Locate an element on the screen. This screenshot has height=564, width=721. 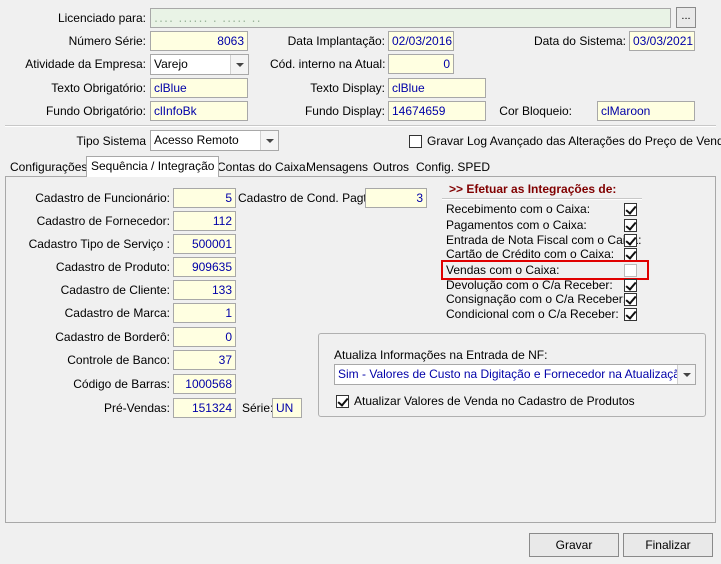
integracao-recebimento-checkbox is located at coordinates (630, 209).